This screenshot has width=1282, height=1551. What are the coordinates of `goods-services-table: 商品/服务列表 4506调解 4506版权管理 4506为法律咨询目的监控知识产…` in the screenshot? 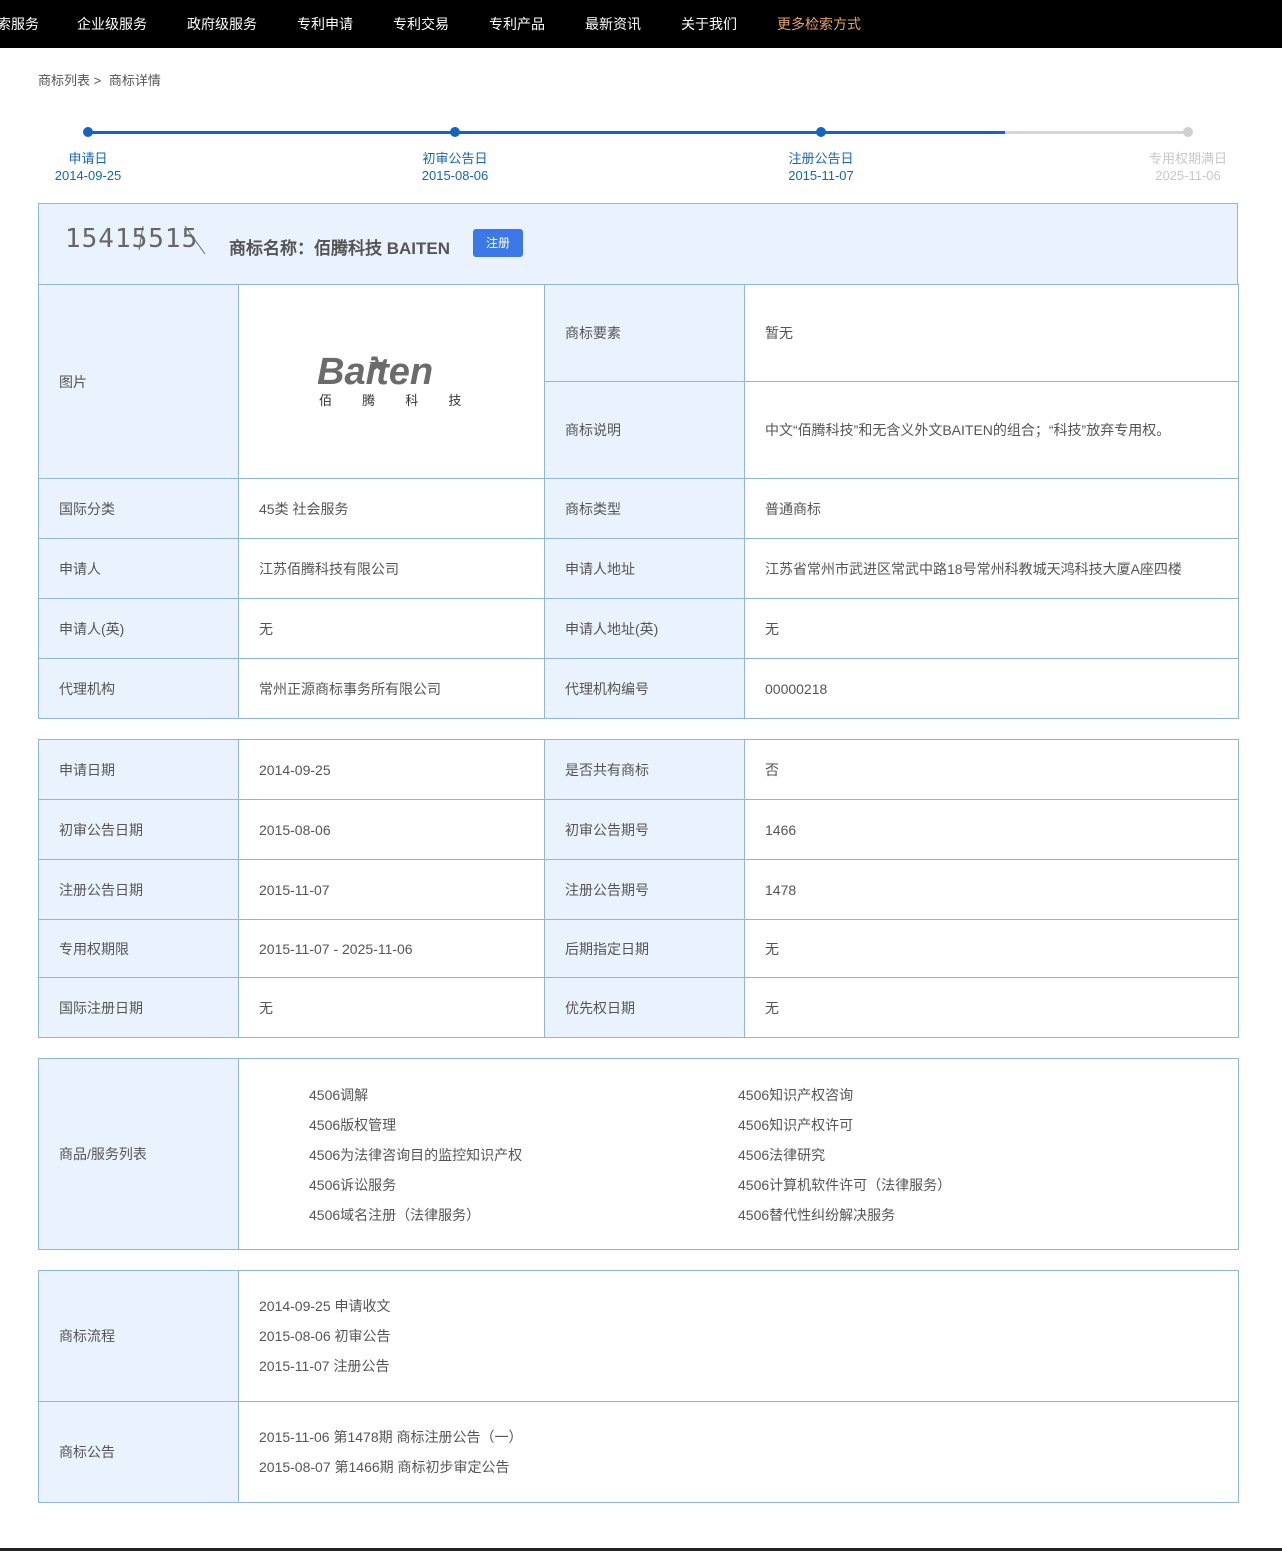 It's located at (638, 1154).